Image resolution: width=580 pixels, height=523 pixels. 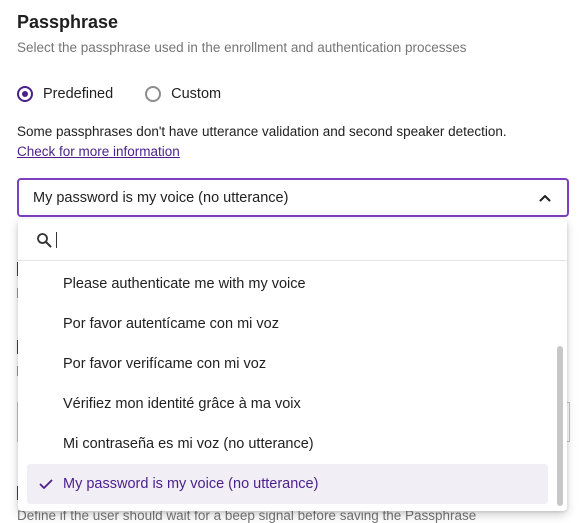 I want to click on dropdown-search-input, so click(x=265, y=239).